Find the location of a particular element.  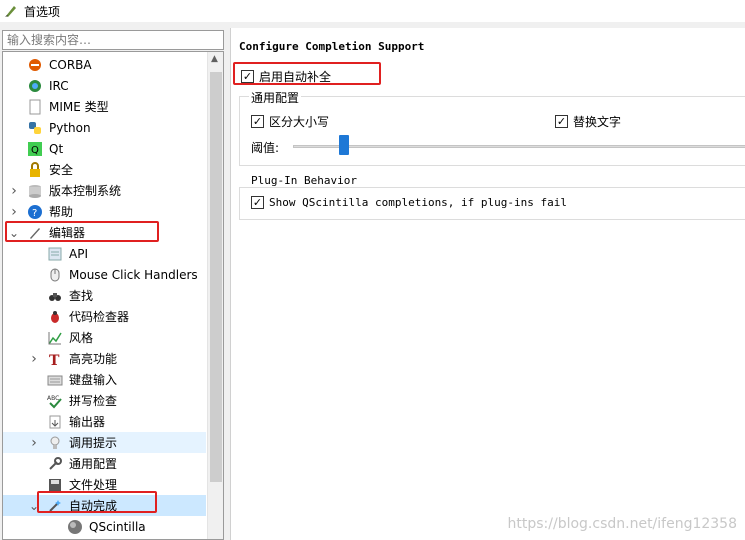

general-group-title: 通用配置 is located at coordinates (275, 97).